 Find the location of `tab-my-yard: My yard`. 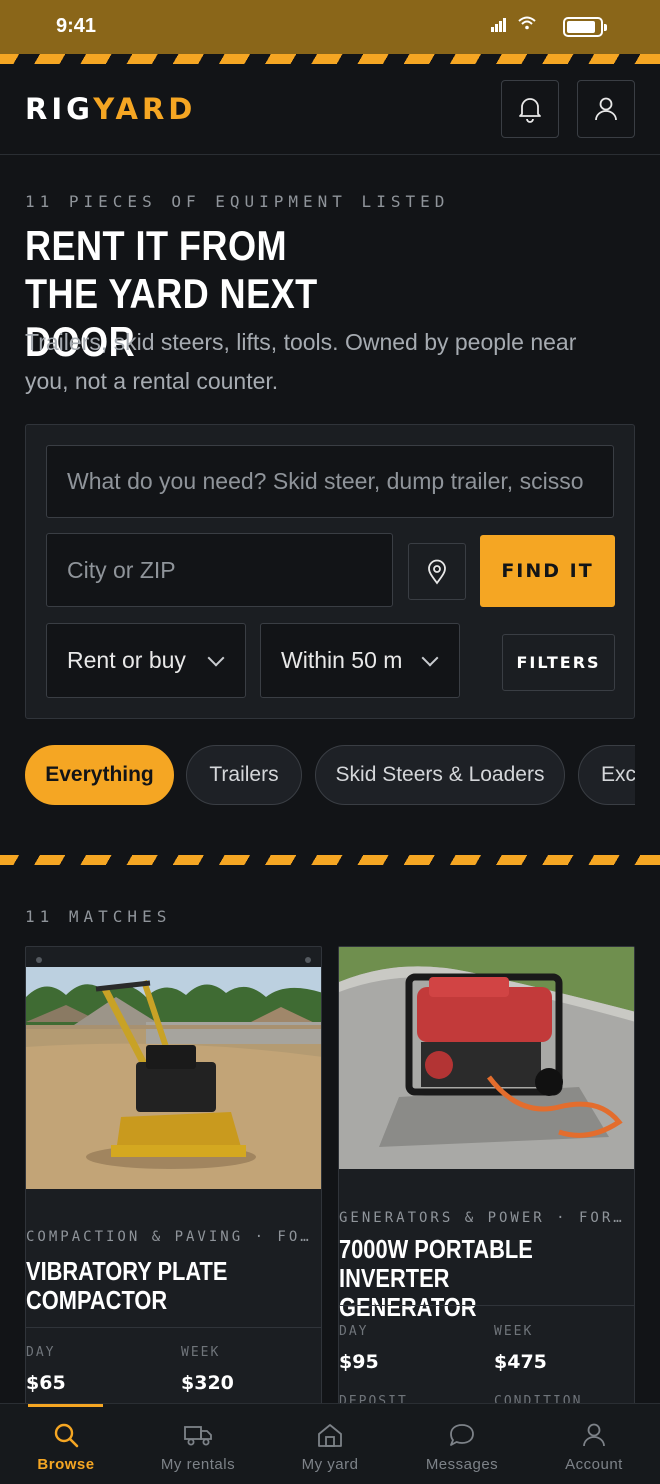

tab-my-yard: My yard is located at coordinates (330, 1444).